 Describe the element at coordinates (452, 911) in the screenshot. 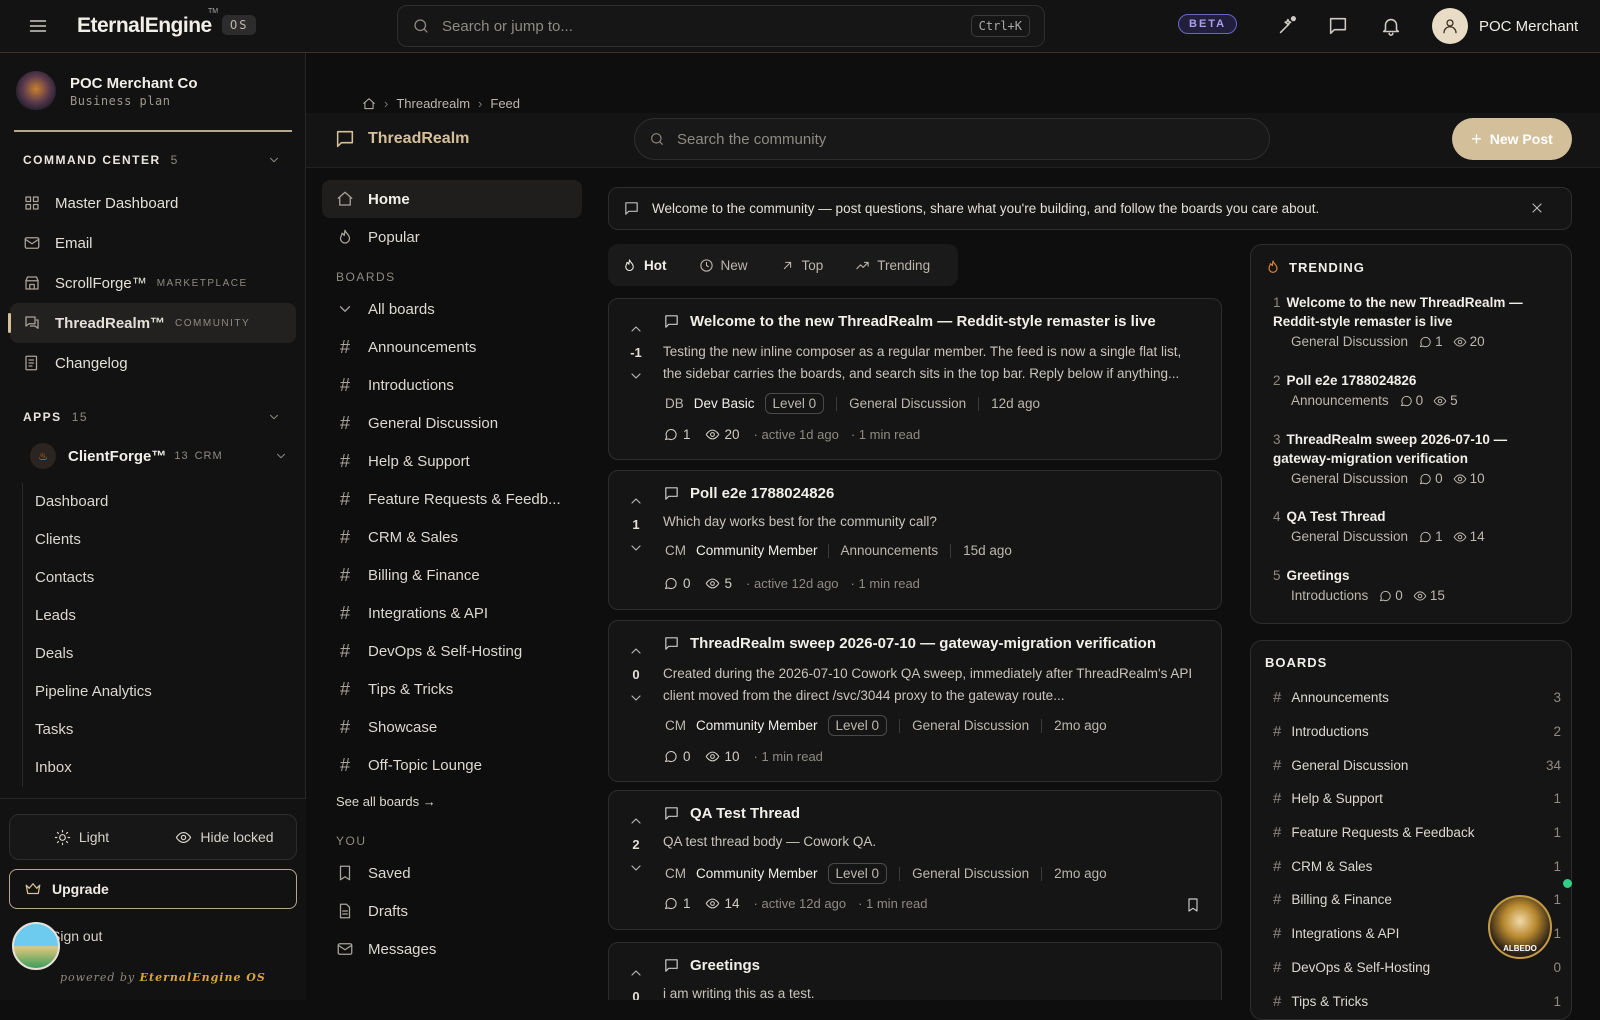

I see `board-nav-drafts: Drafts` at that location.